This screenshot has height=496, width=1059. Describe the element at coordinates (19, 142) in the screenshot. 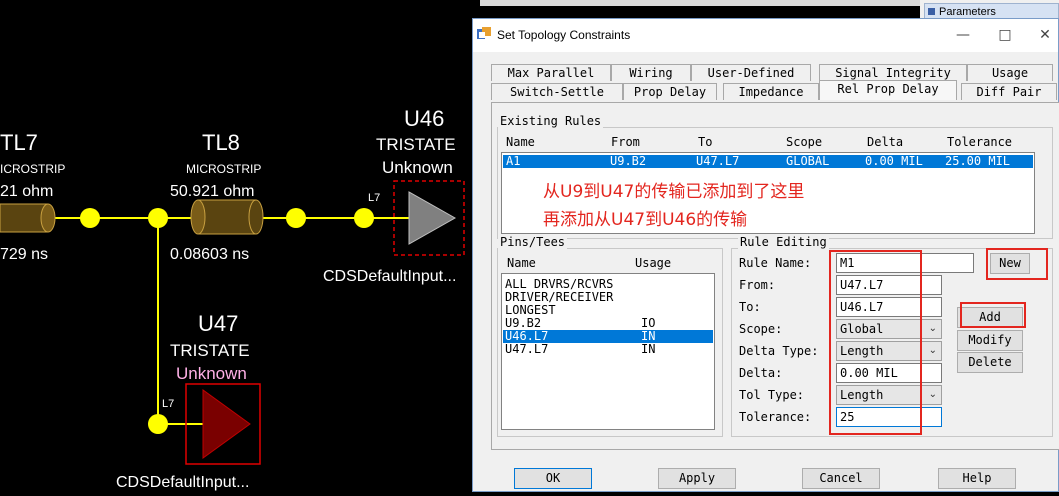

I see `tl7-name: TL7` at that location.